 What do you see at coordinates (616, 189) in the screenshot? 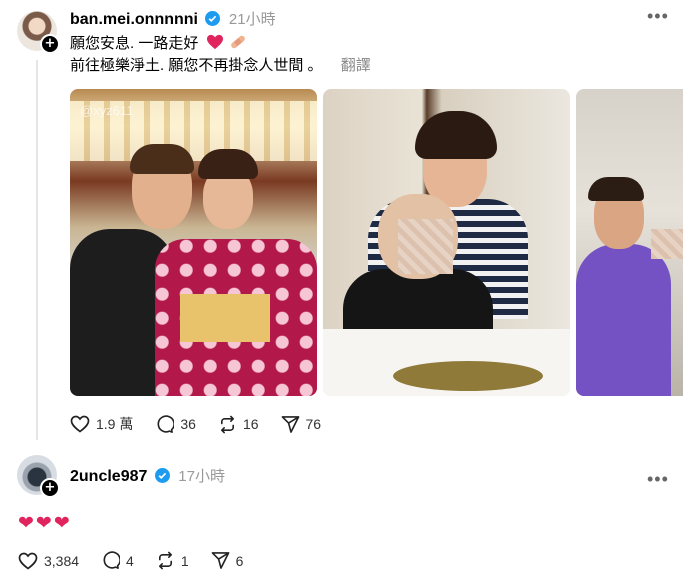
I see `person-hair` at bounding box center [616, 189].